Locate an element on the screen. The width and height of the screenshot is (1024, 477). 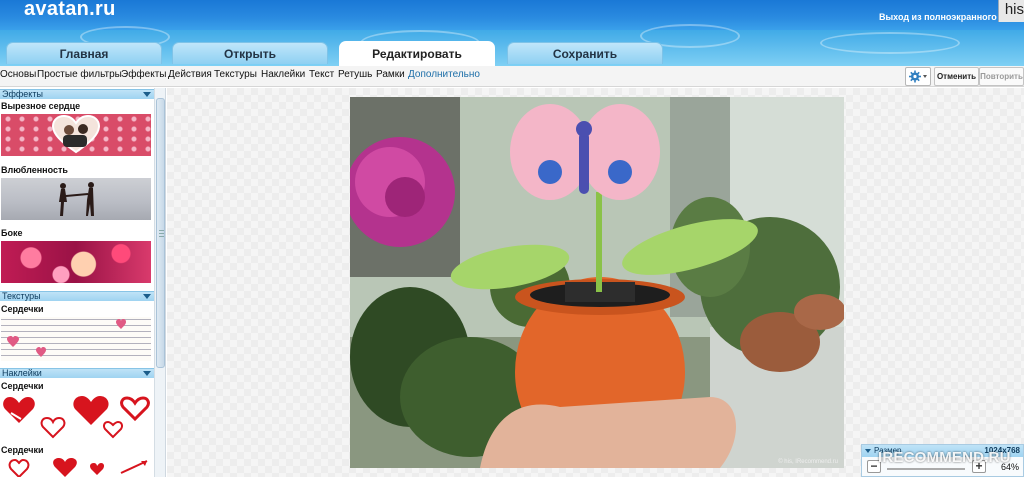
menu-advanced: Дополнительно is located at coordinates (444, 74).